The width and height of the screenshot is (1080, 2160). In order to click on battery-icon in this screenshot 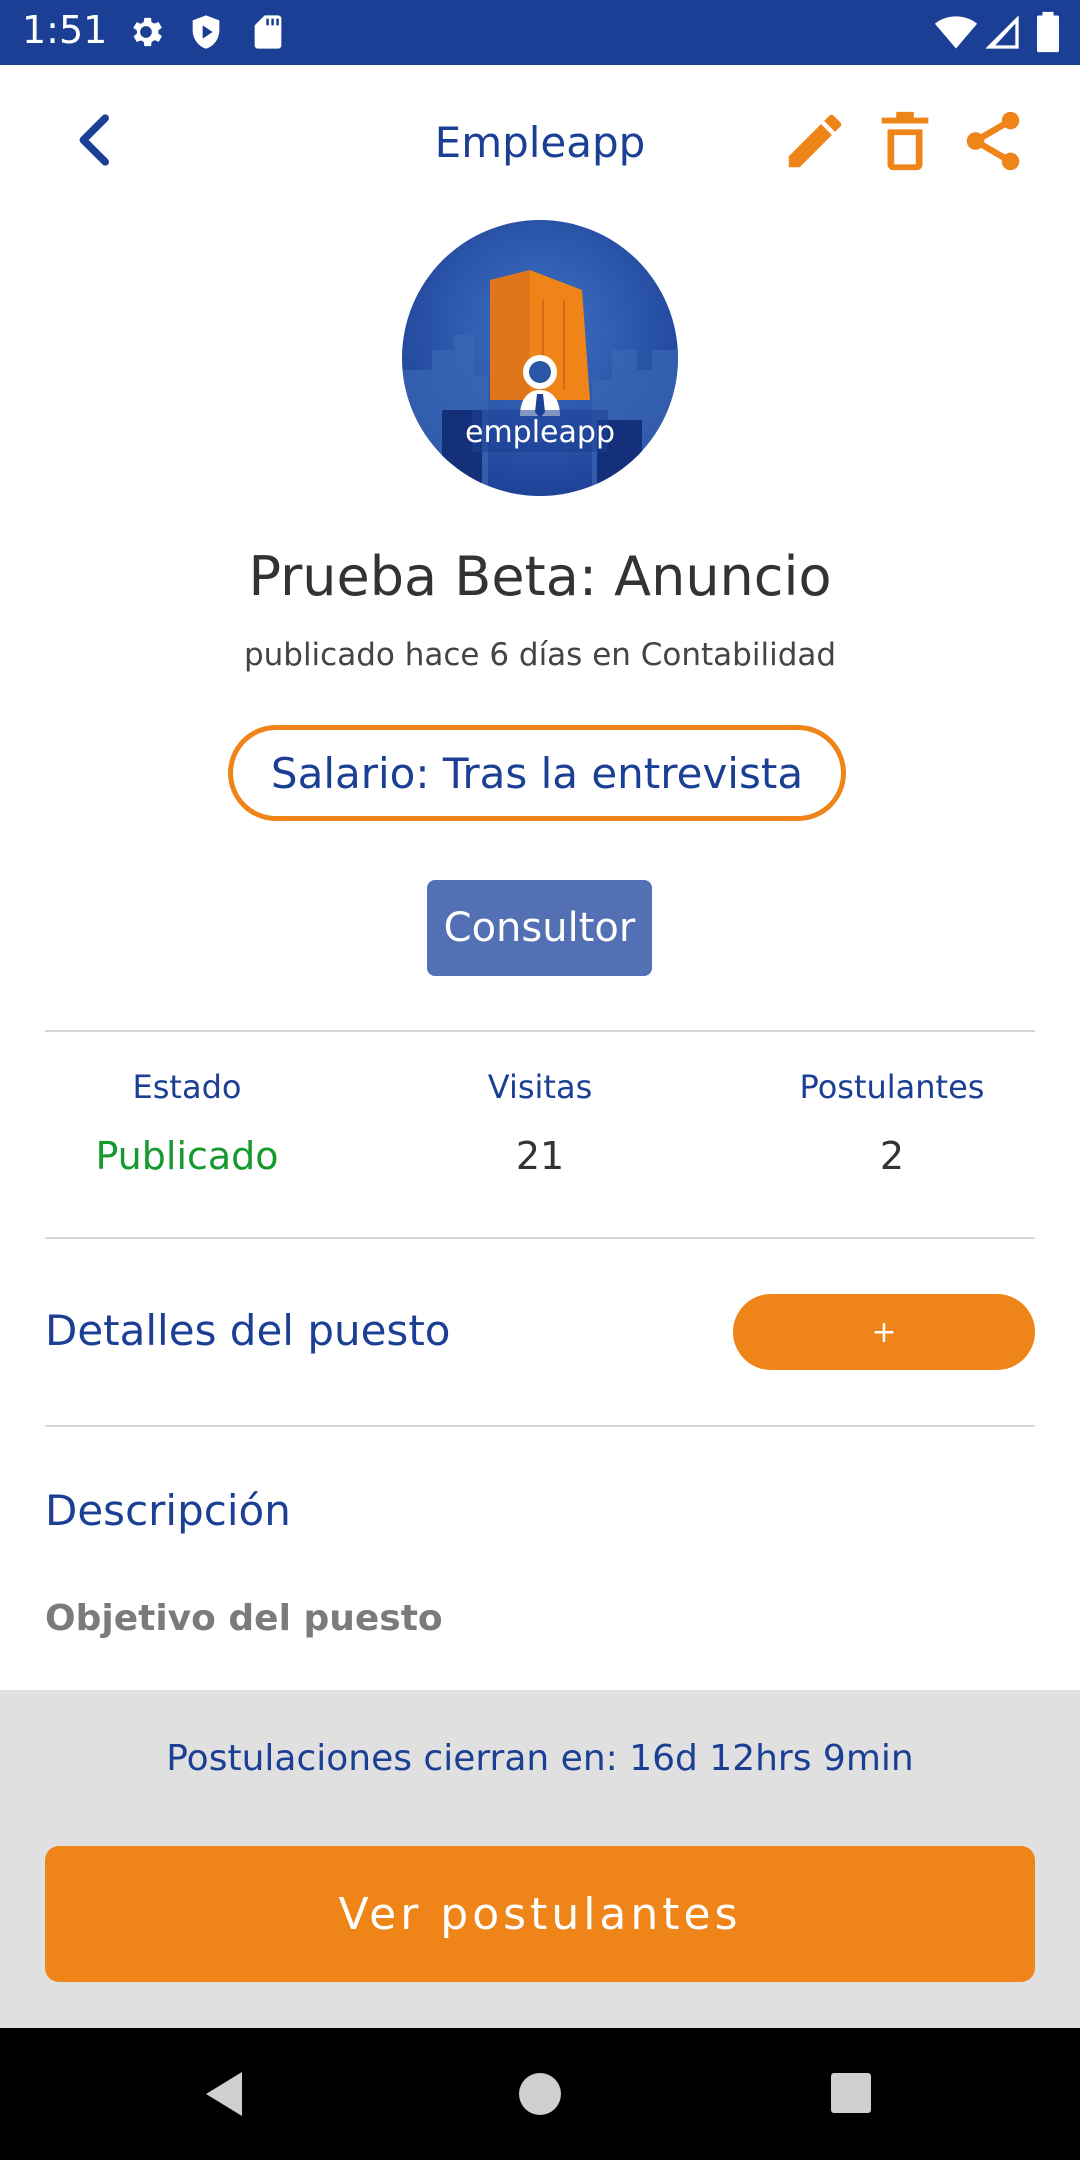, I will do `click(1048, 32)`.